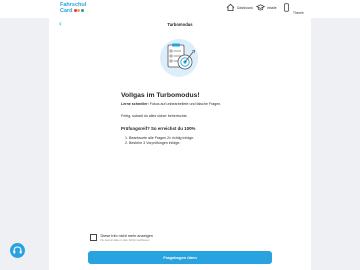  What do you see at coordinates (93, 237) in the screenshot?
I see `hide-info-checkbox` at bounding box center [93, 237].